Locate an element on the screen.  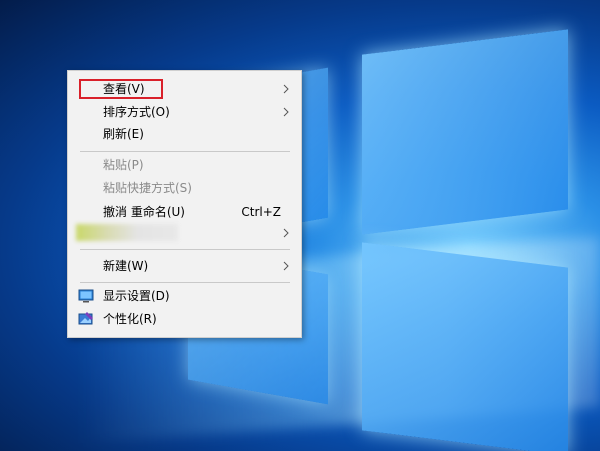
menu-item-new: 新建(W) is located at coordinates (184, 266).